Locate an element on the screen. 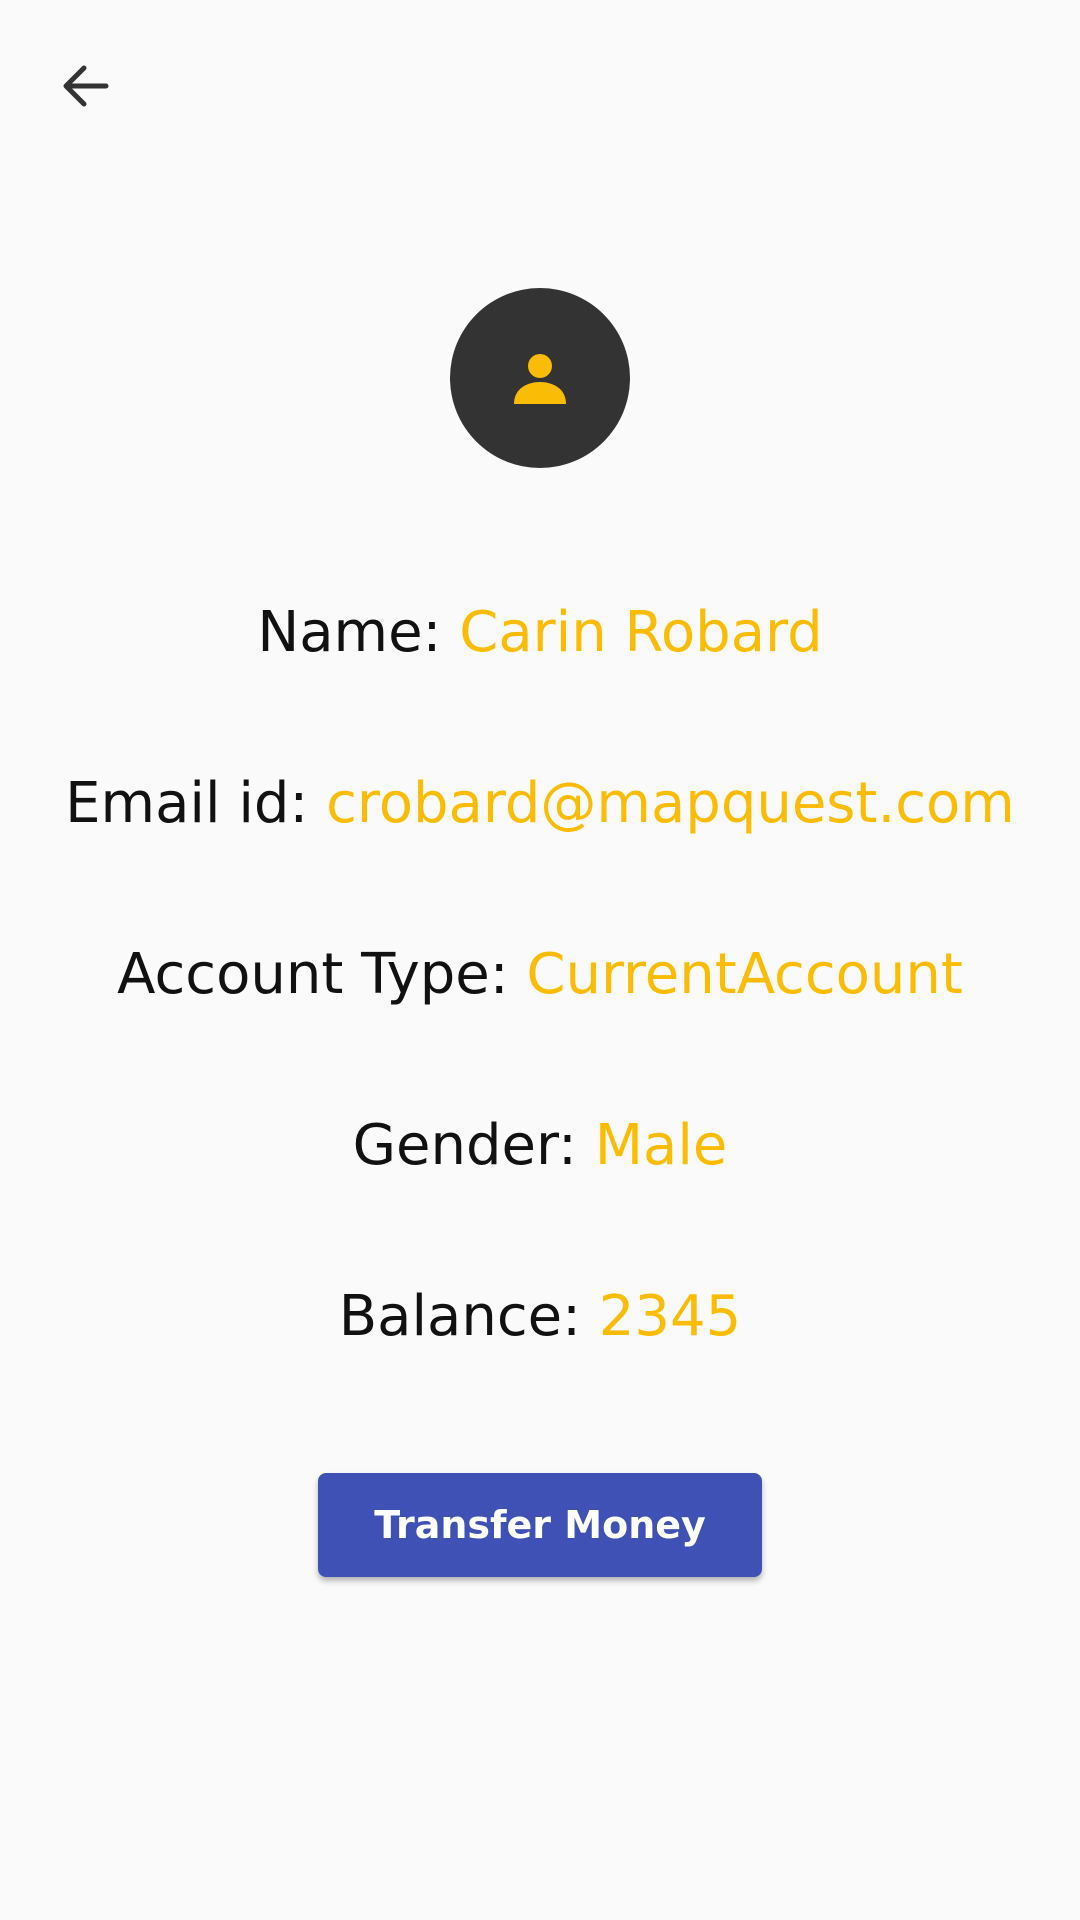 The width and height of the screenshot is (1080, 1920). account-type-row: Account Type: CurrentAccount is located at coordinates (540, 975).